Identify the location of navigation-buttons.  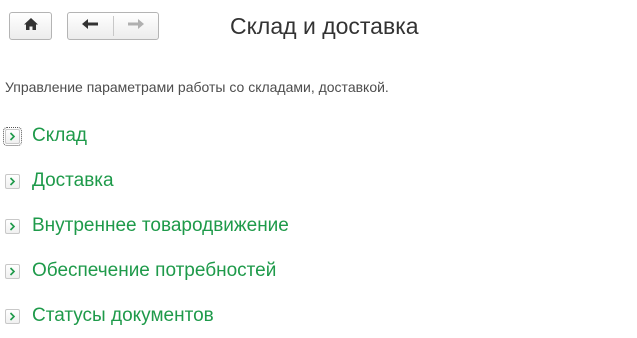
(113, 26).